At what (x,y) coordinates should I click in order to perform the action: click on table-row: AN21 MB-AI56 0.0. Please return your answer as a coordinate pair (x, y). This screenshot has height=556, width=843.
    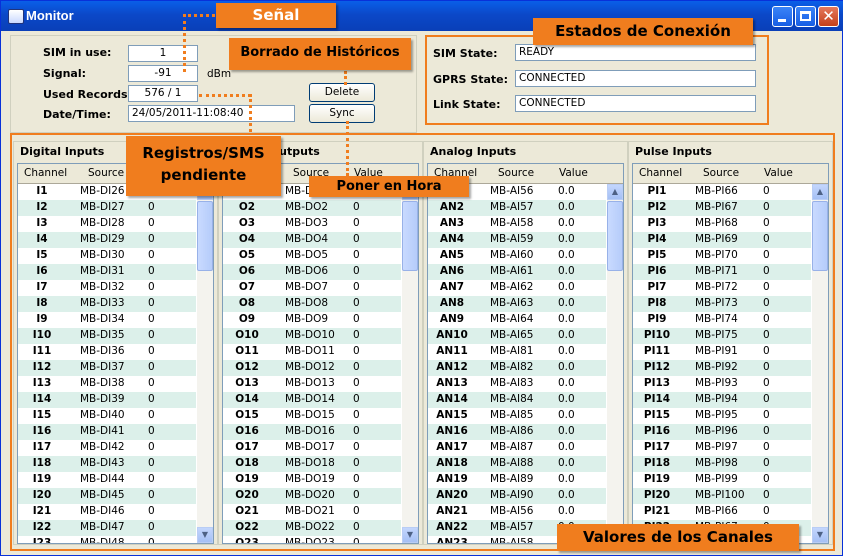
    Looking at the image, I should click on (517, 512).